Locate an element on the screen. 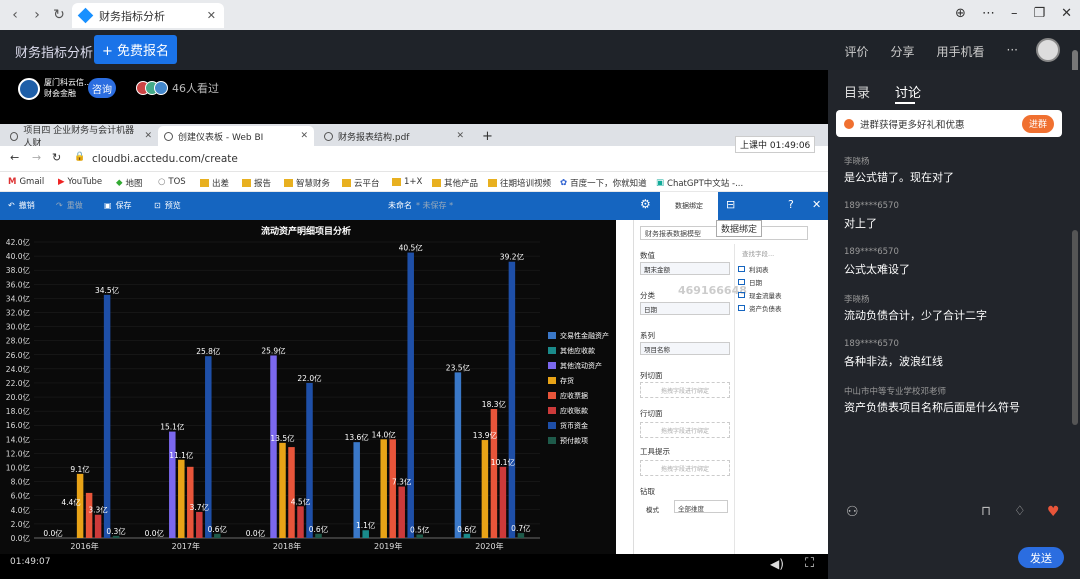 The image size is (1080, 579). minimize-icon: – is located at coordinates (1014, 13).